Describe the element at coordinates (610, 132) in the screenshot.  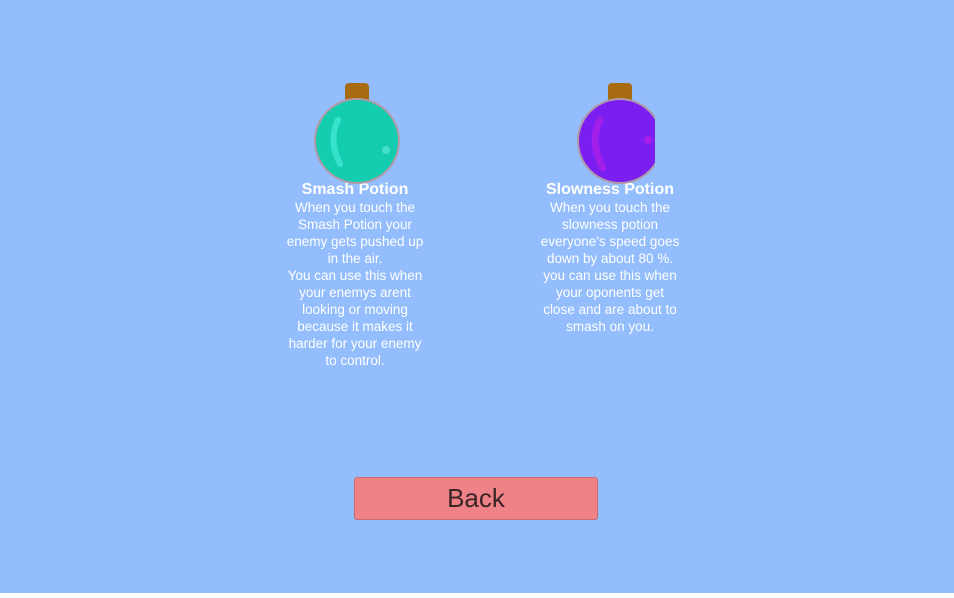
I see `slowness-potion-icon` at that location.